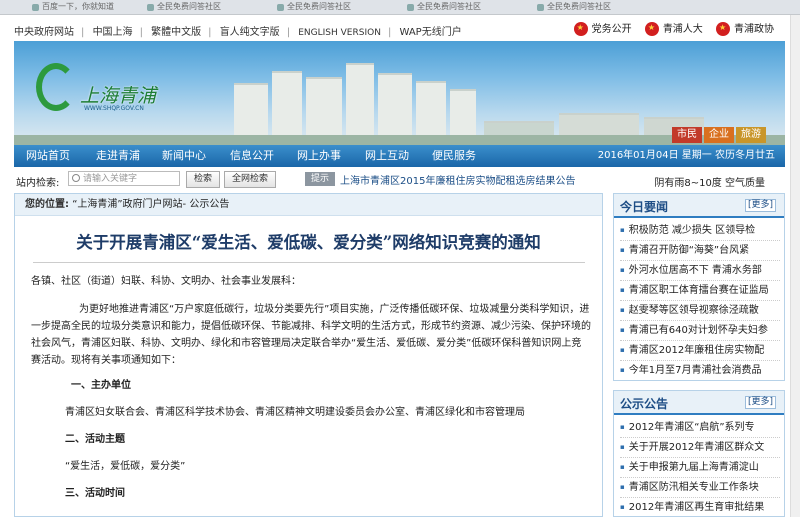 This screenshot has width=800, height=517. I want to click on search-input: 请输入关键字, so click(124, 178).